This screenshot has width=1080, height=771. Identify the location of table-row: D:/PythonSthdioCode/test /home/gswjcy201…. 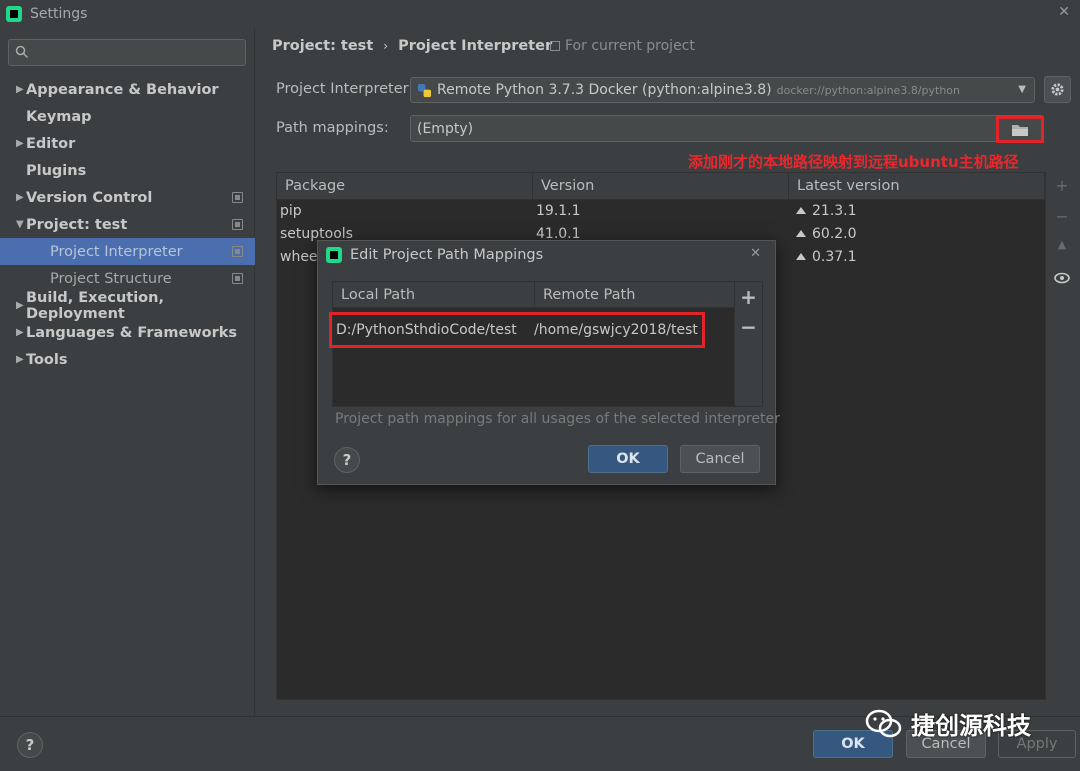
(517, 330).